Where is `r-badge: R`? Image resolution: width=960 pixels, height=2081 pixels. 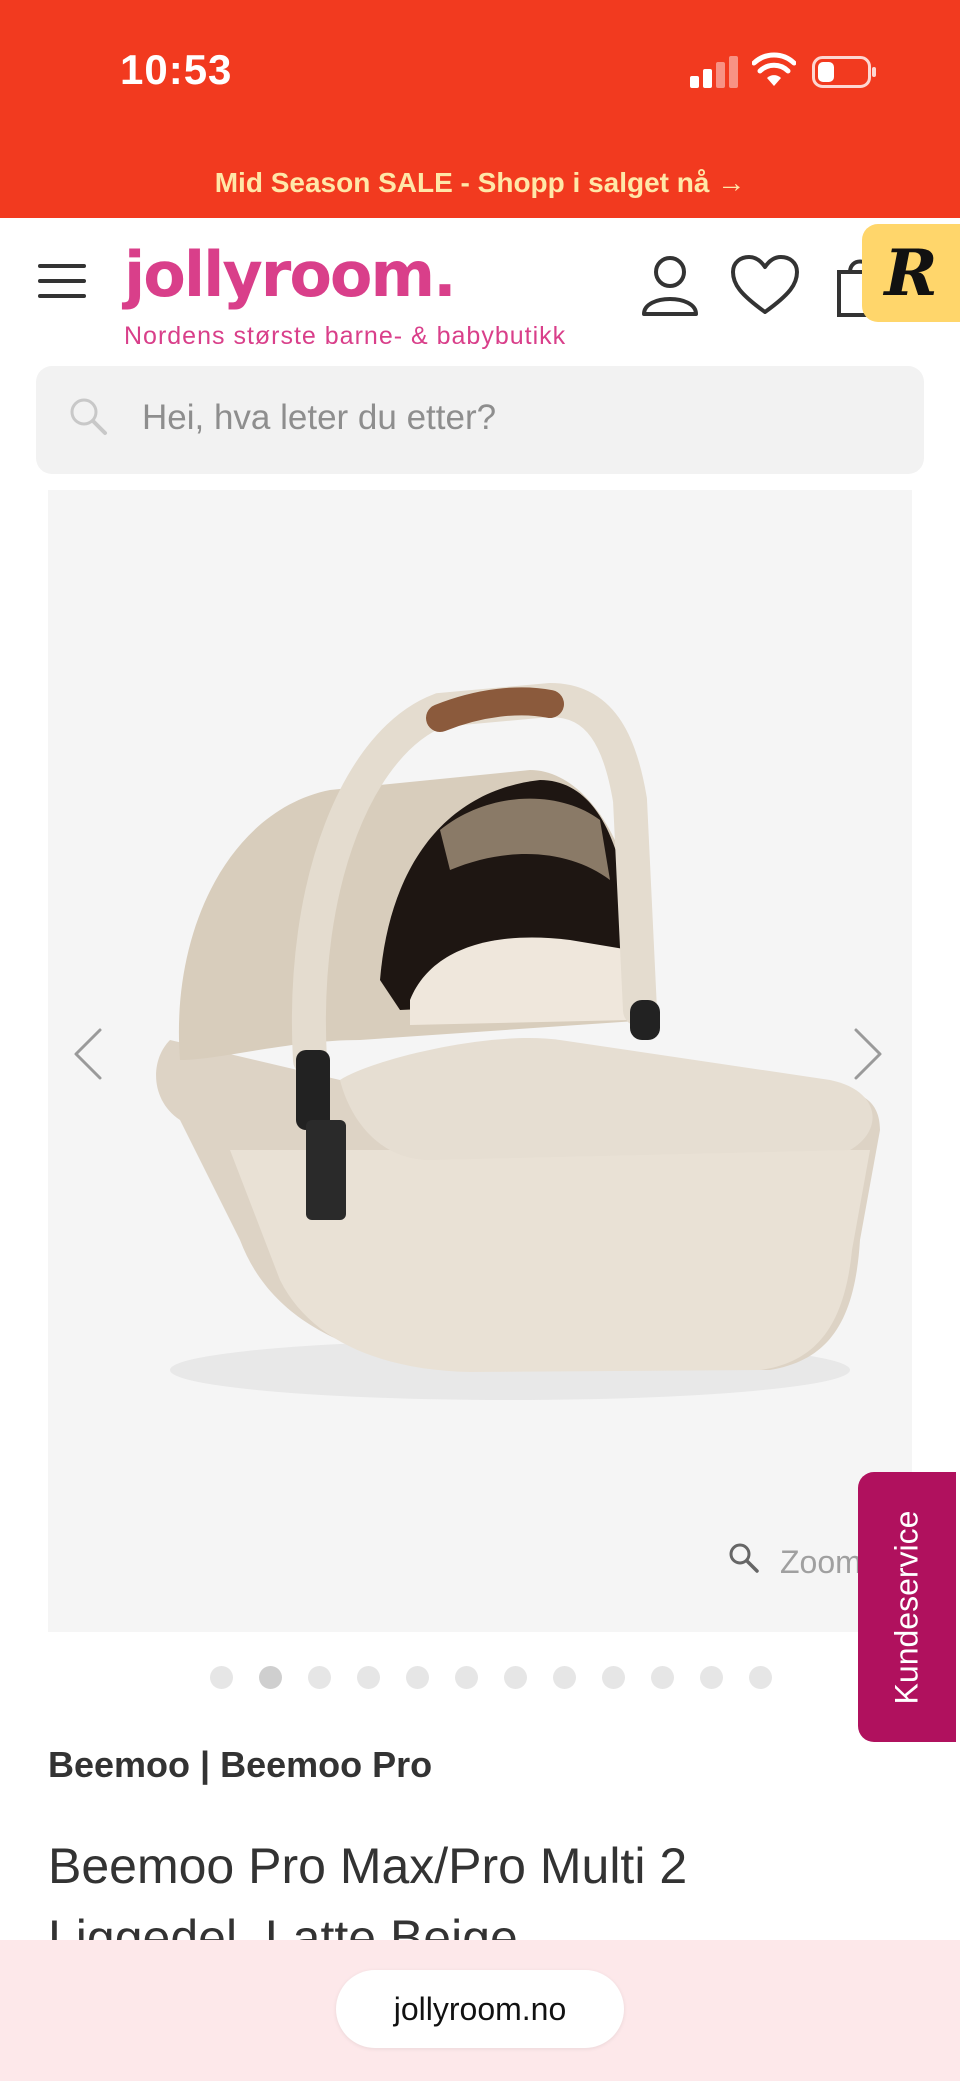 r-badge: R is located at coordinates (911, 273).